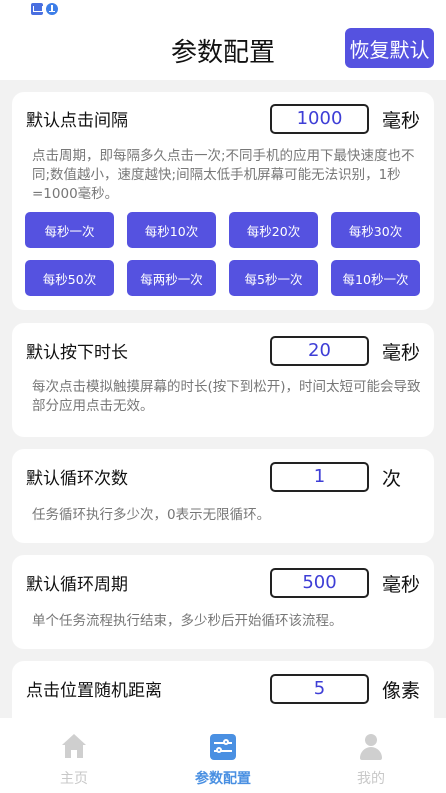 The height and width of the screenshot is (793, 446). I want to click on press-duration-input: 20, so click(319, 351).